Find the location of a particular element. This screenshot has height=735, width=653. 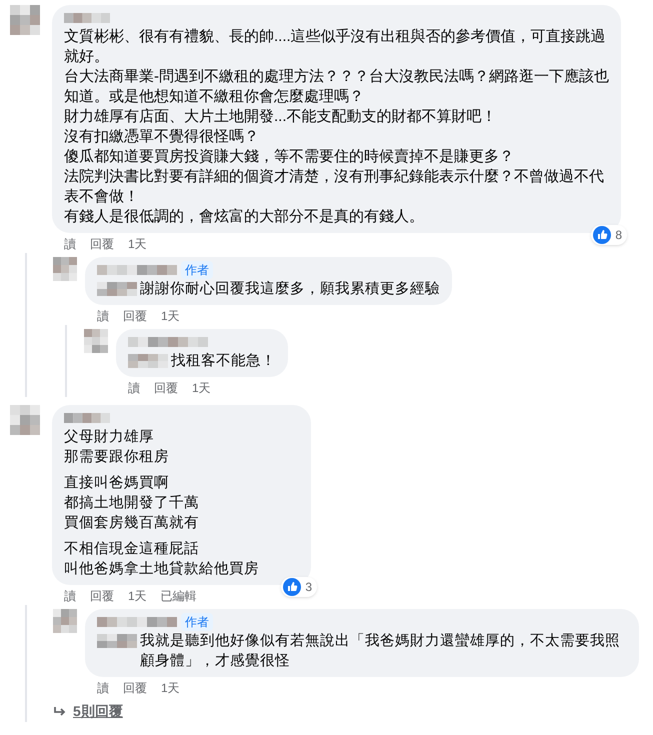

comment-text: 文質彬彬、很有有禮貌、長的帥....這些似乎沒有出租與否的參考價值，可直接跳過就好。 is located at coordinates (335, 47).